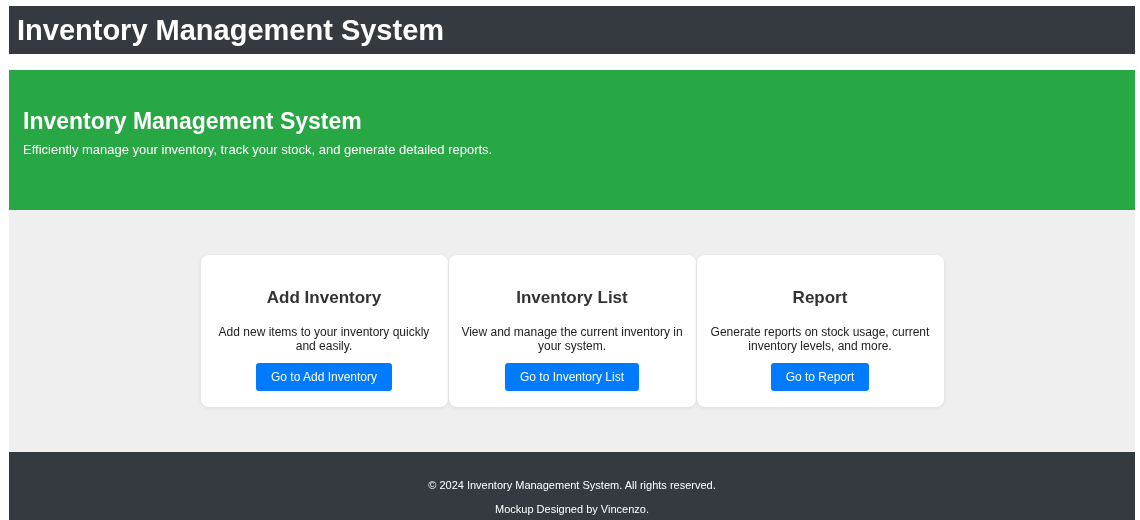 The image size is (1140, 520). I want to click on card-title: Add Inventory, so click(324, 298).